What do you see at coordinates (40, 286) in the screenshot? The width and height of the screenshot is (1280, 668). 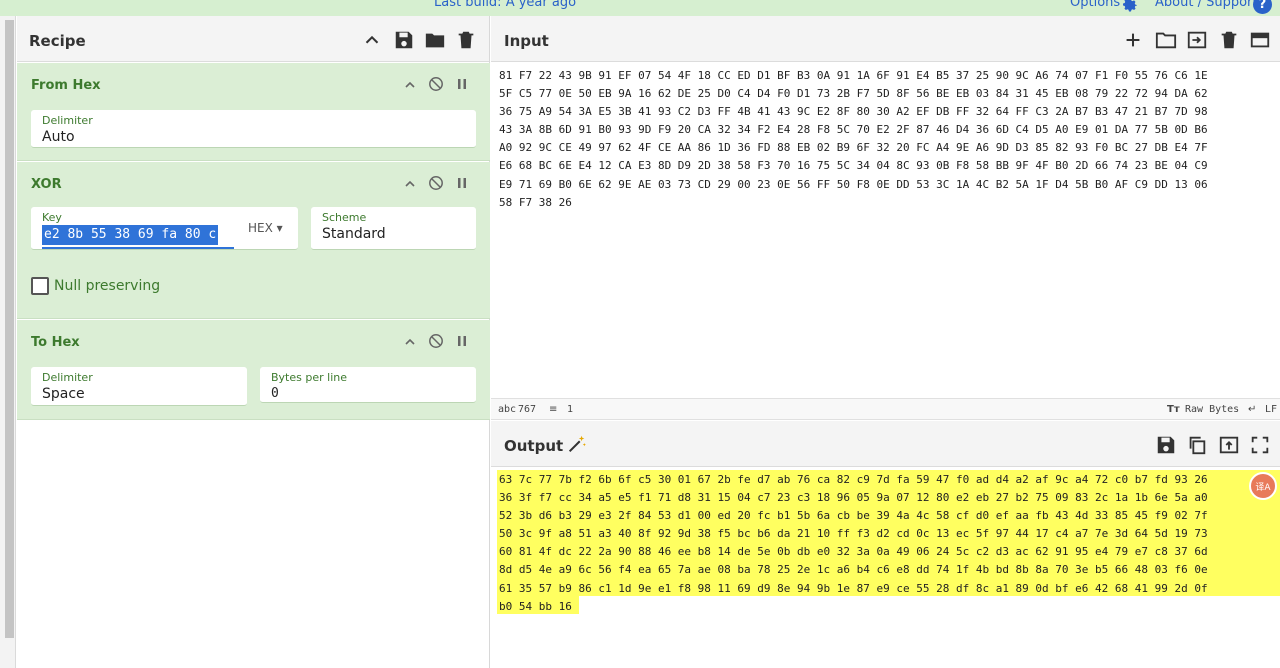 I see `null-preserving-checkbox` at bounding box center [40, 286].